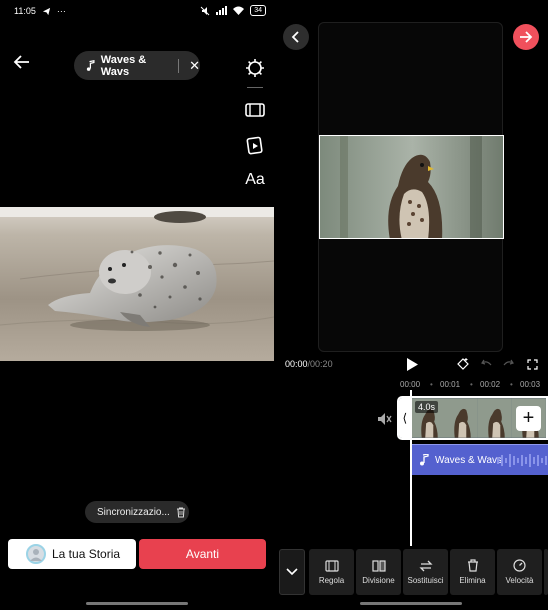 The width and height of the screenshot is (548, 610). What do you see at coordinates (384, 419) in the screenshot?
I see `mute-clip-icon` at bounding box center [384, 419].